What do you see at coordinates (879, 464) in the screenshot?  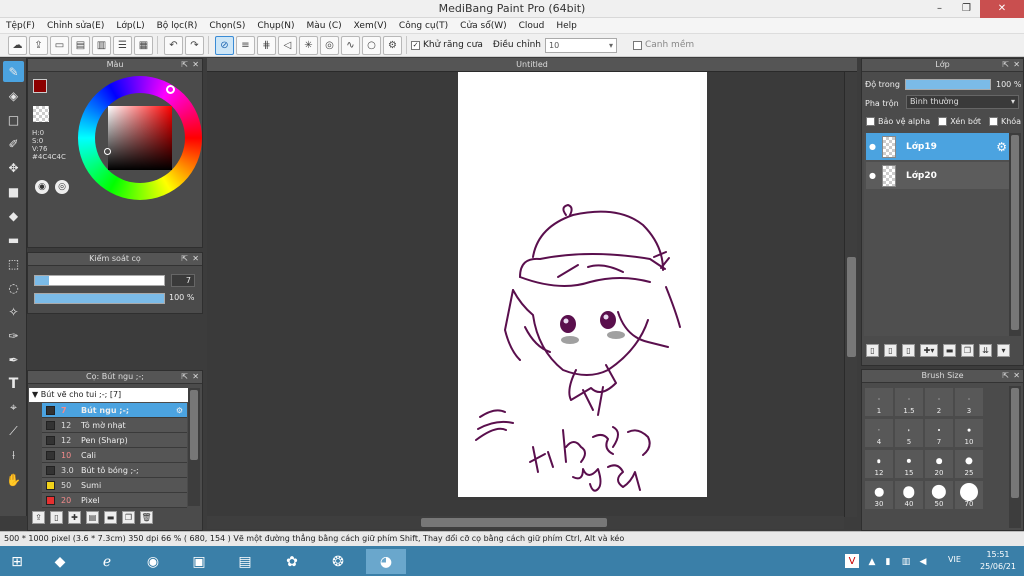 I see `brush-size-cell: 12` at bounding box center [879, 464].